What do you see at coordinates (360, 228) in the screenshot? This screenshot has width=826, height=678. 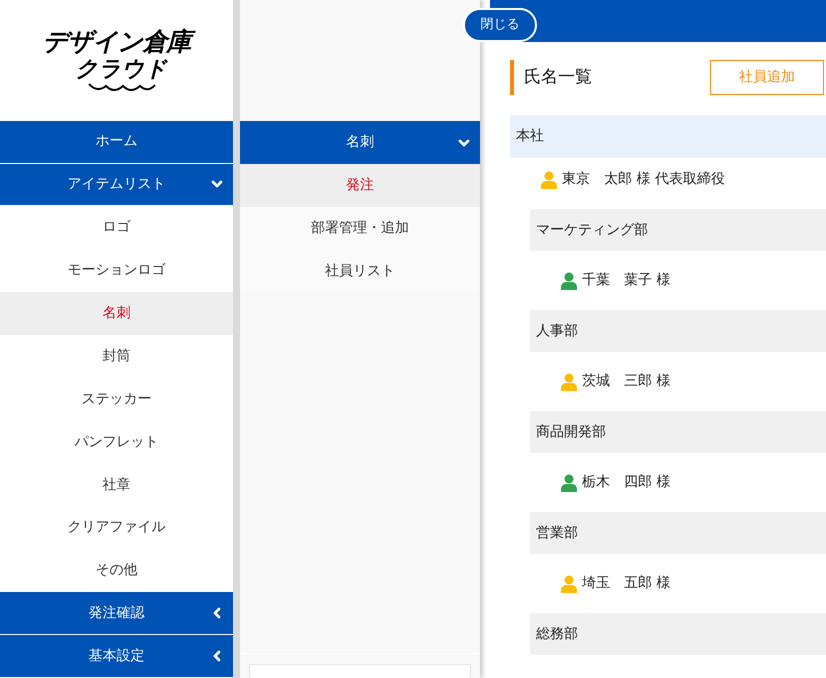 I see `submenu-item: 部署管理・追加` at bounding box center [360, 228].